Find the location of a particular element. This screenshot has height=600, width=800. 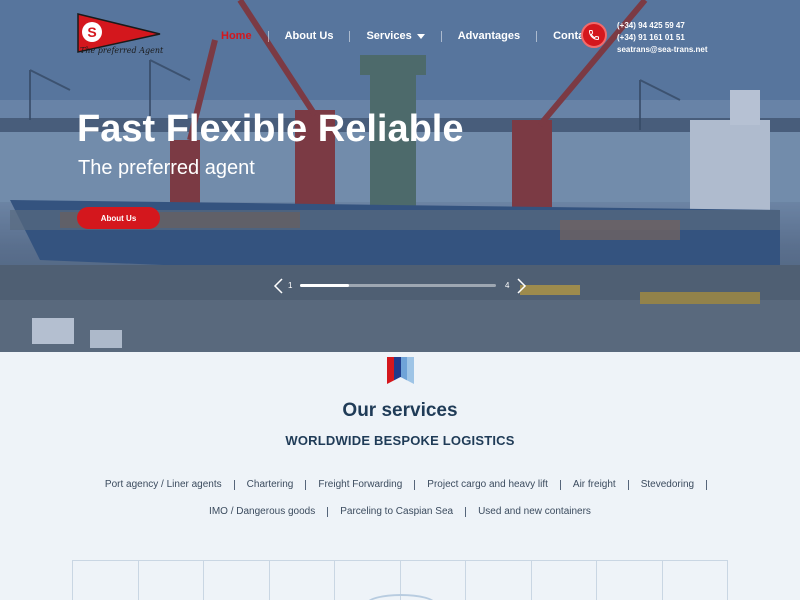

nav-home: Home is located at coordinates (236, 36).